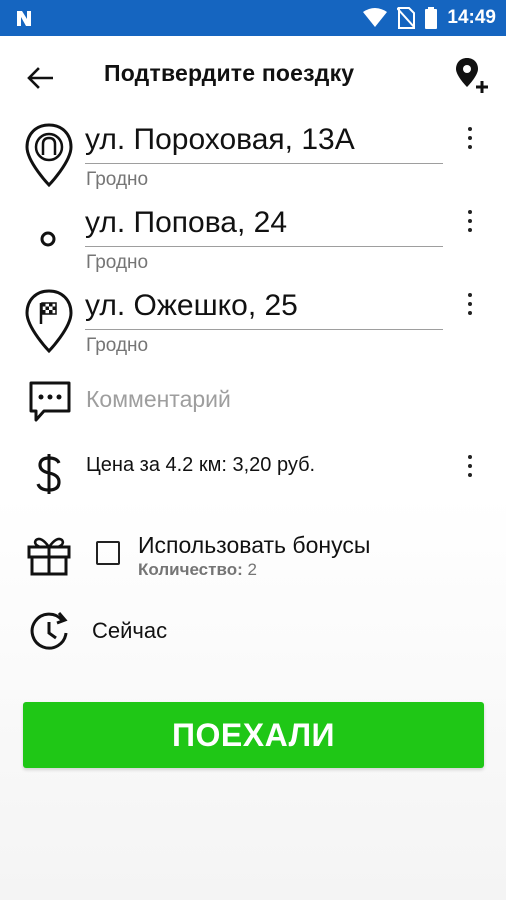 The height and width of the screenshot is (900, 506). Describe the element at coordinates (264, 225) in the screenshot. I see `stop-address-field: ул. Попова, 24` at that location.